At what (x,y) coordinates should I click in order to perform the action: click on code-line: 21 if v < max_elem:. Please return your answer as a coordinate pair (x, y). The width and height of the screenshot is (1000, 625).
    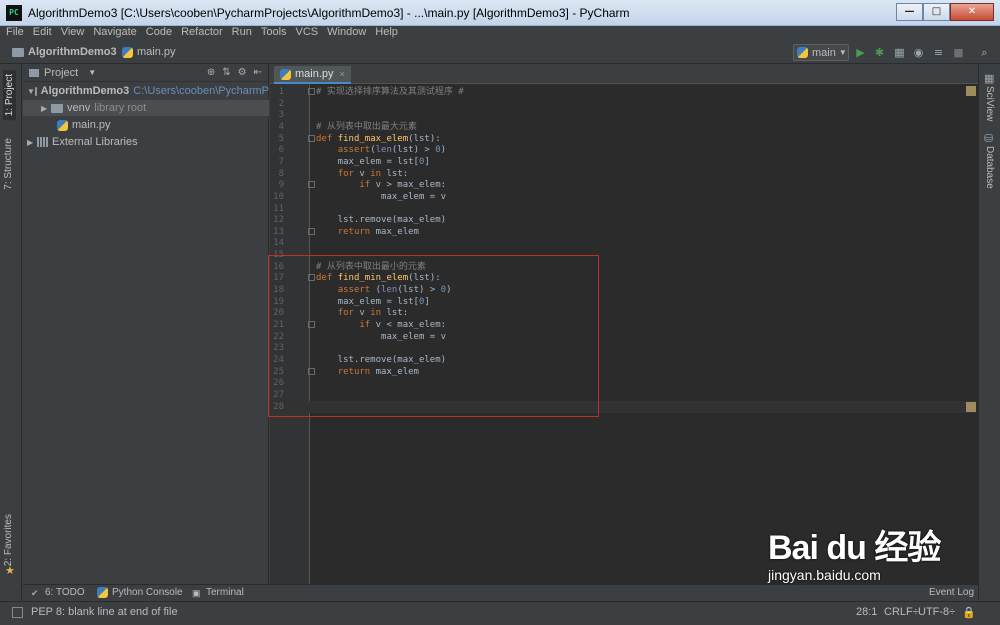
    Looking at the image, I should click on (623, 325).